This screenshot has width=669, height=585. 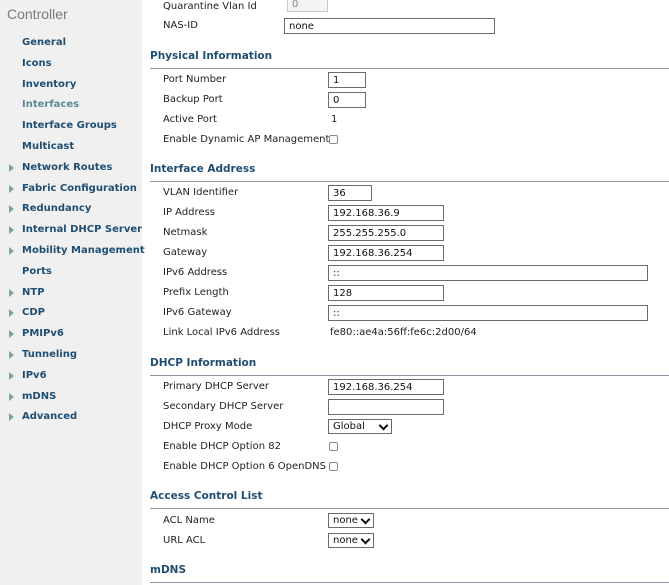 I want to click on backup-port-input, so click(x=347, y=100).